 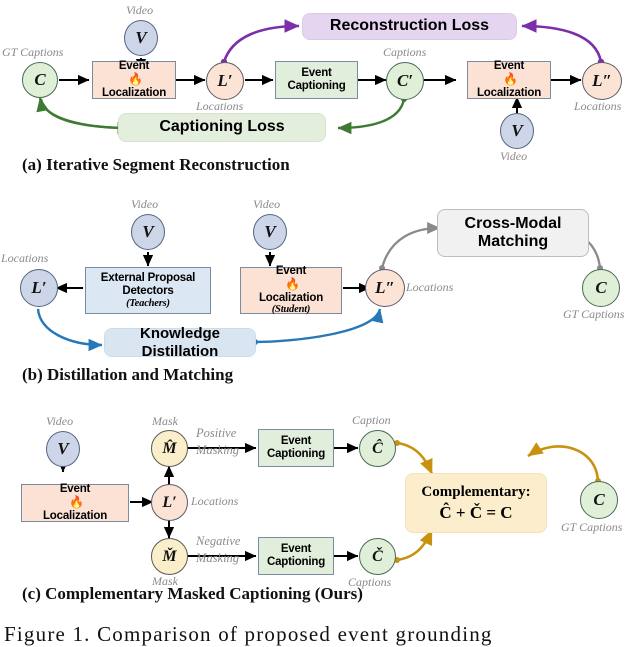 I want to click on panel-b-el-line2: Localization, so click(x=291, y=297).